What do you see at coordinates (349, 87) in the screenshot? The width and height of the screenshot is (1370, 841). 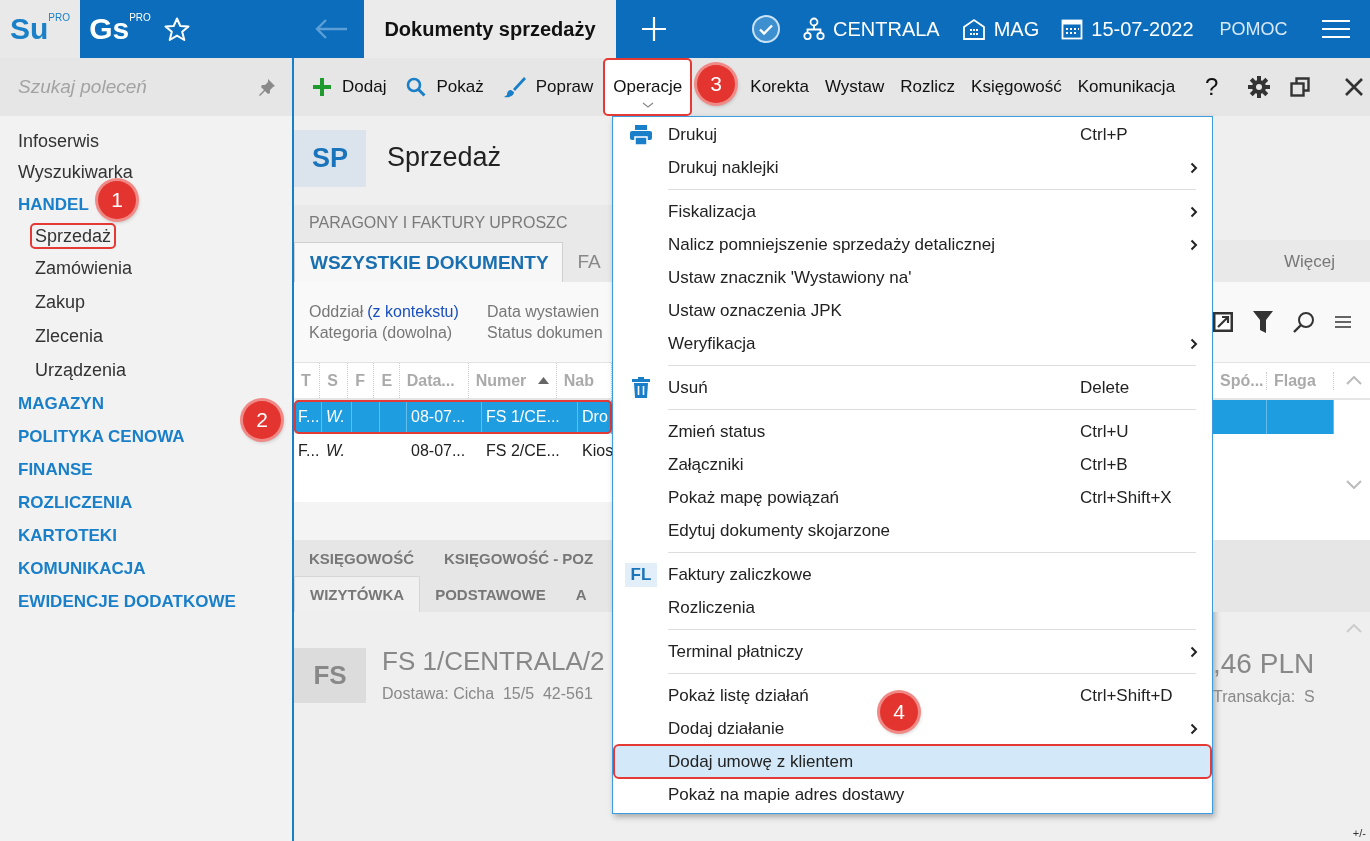 I see `toolbar-button: Dodaj` at bounding box center [349, 87].